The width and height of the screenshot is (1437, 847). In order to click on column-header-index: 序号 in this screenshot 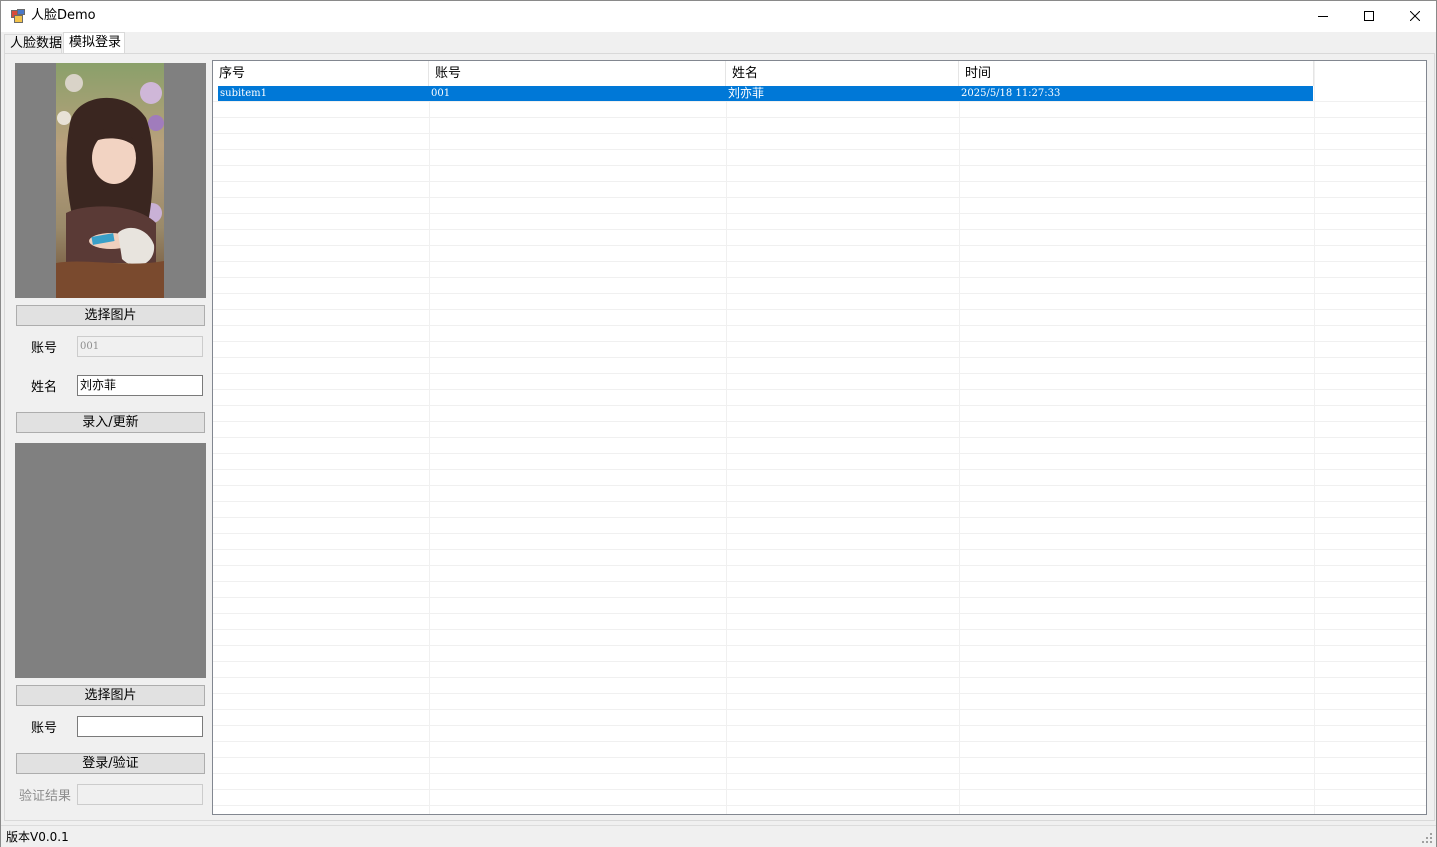, I will do `click(321, 73)`.